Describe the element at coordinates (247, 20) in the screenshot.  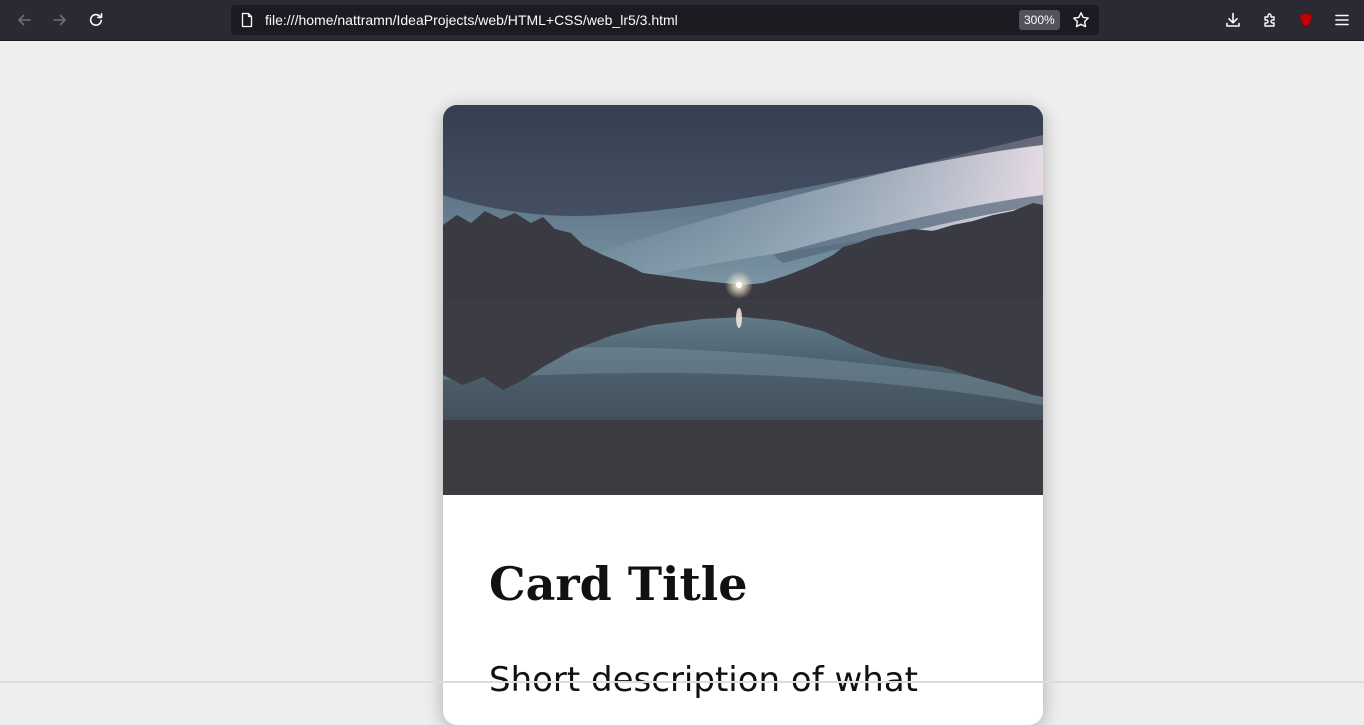
I see `page-icon` at that location.